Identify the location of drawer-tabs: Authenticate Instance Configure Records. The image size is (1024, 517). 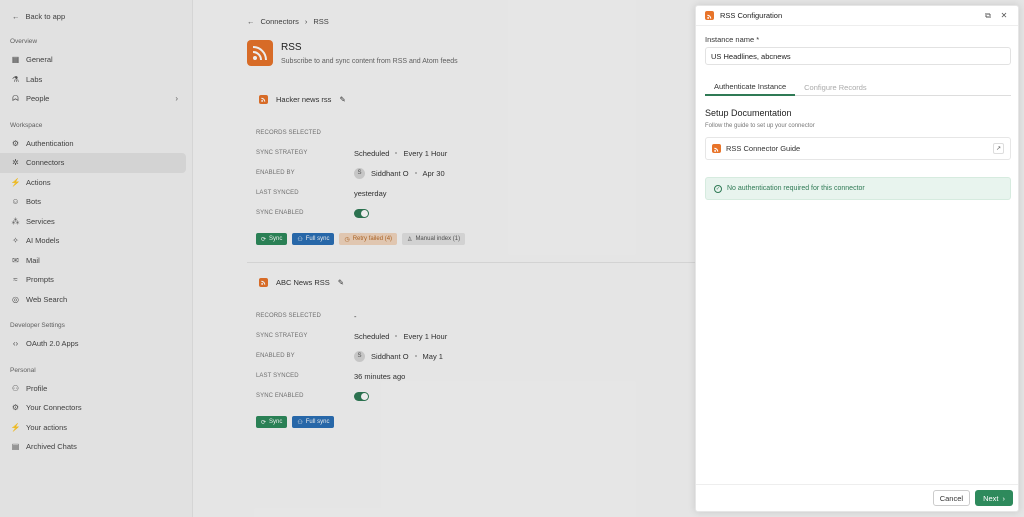
(858, 87).